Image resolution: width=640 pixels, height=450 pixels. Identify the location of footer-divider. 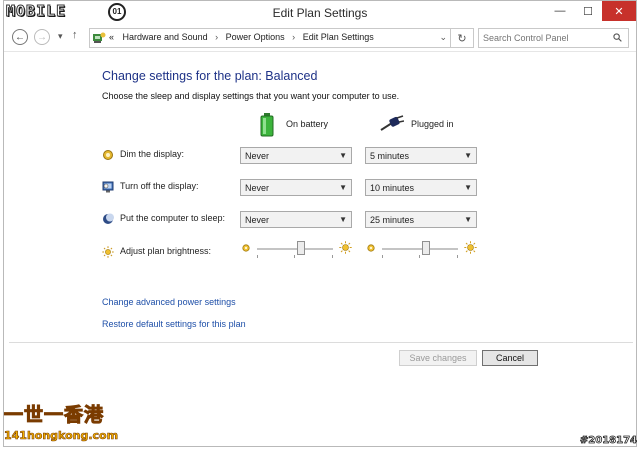
(321, 342).